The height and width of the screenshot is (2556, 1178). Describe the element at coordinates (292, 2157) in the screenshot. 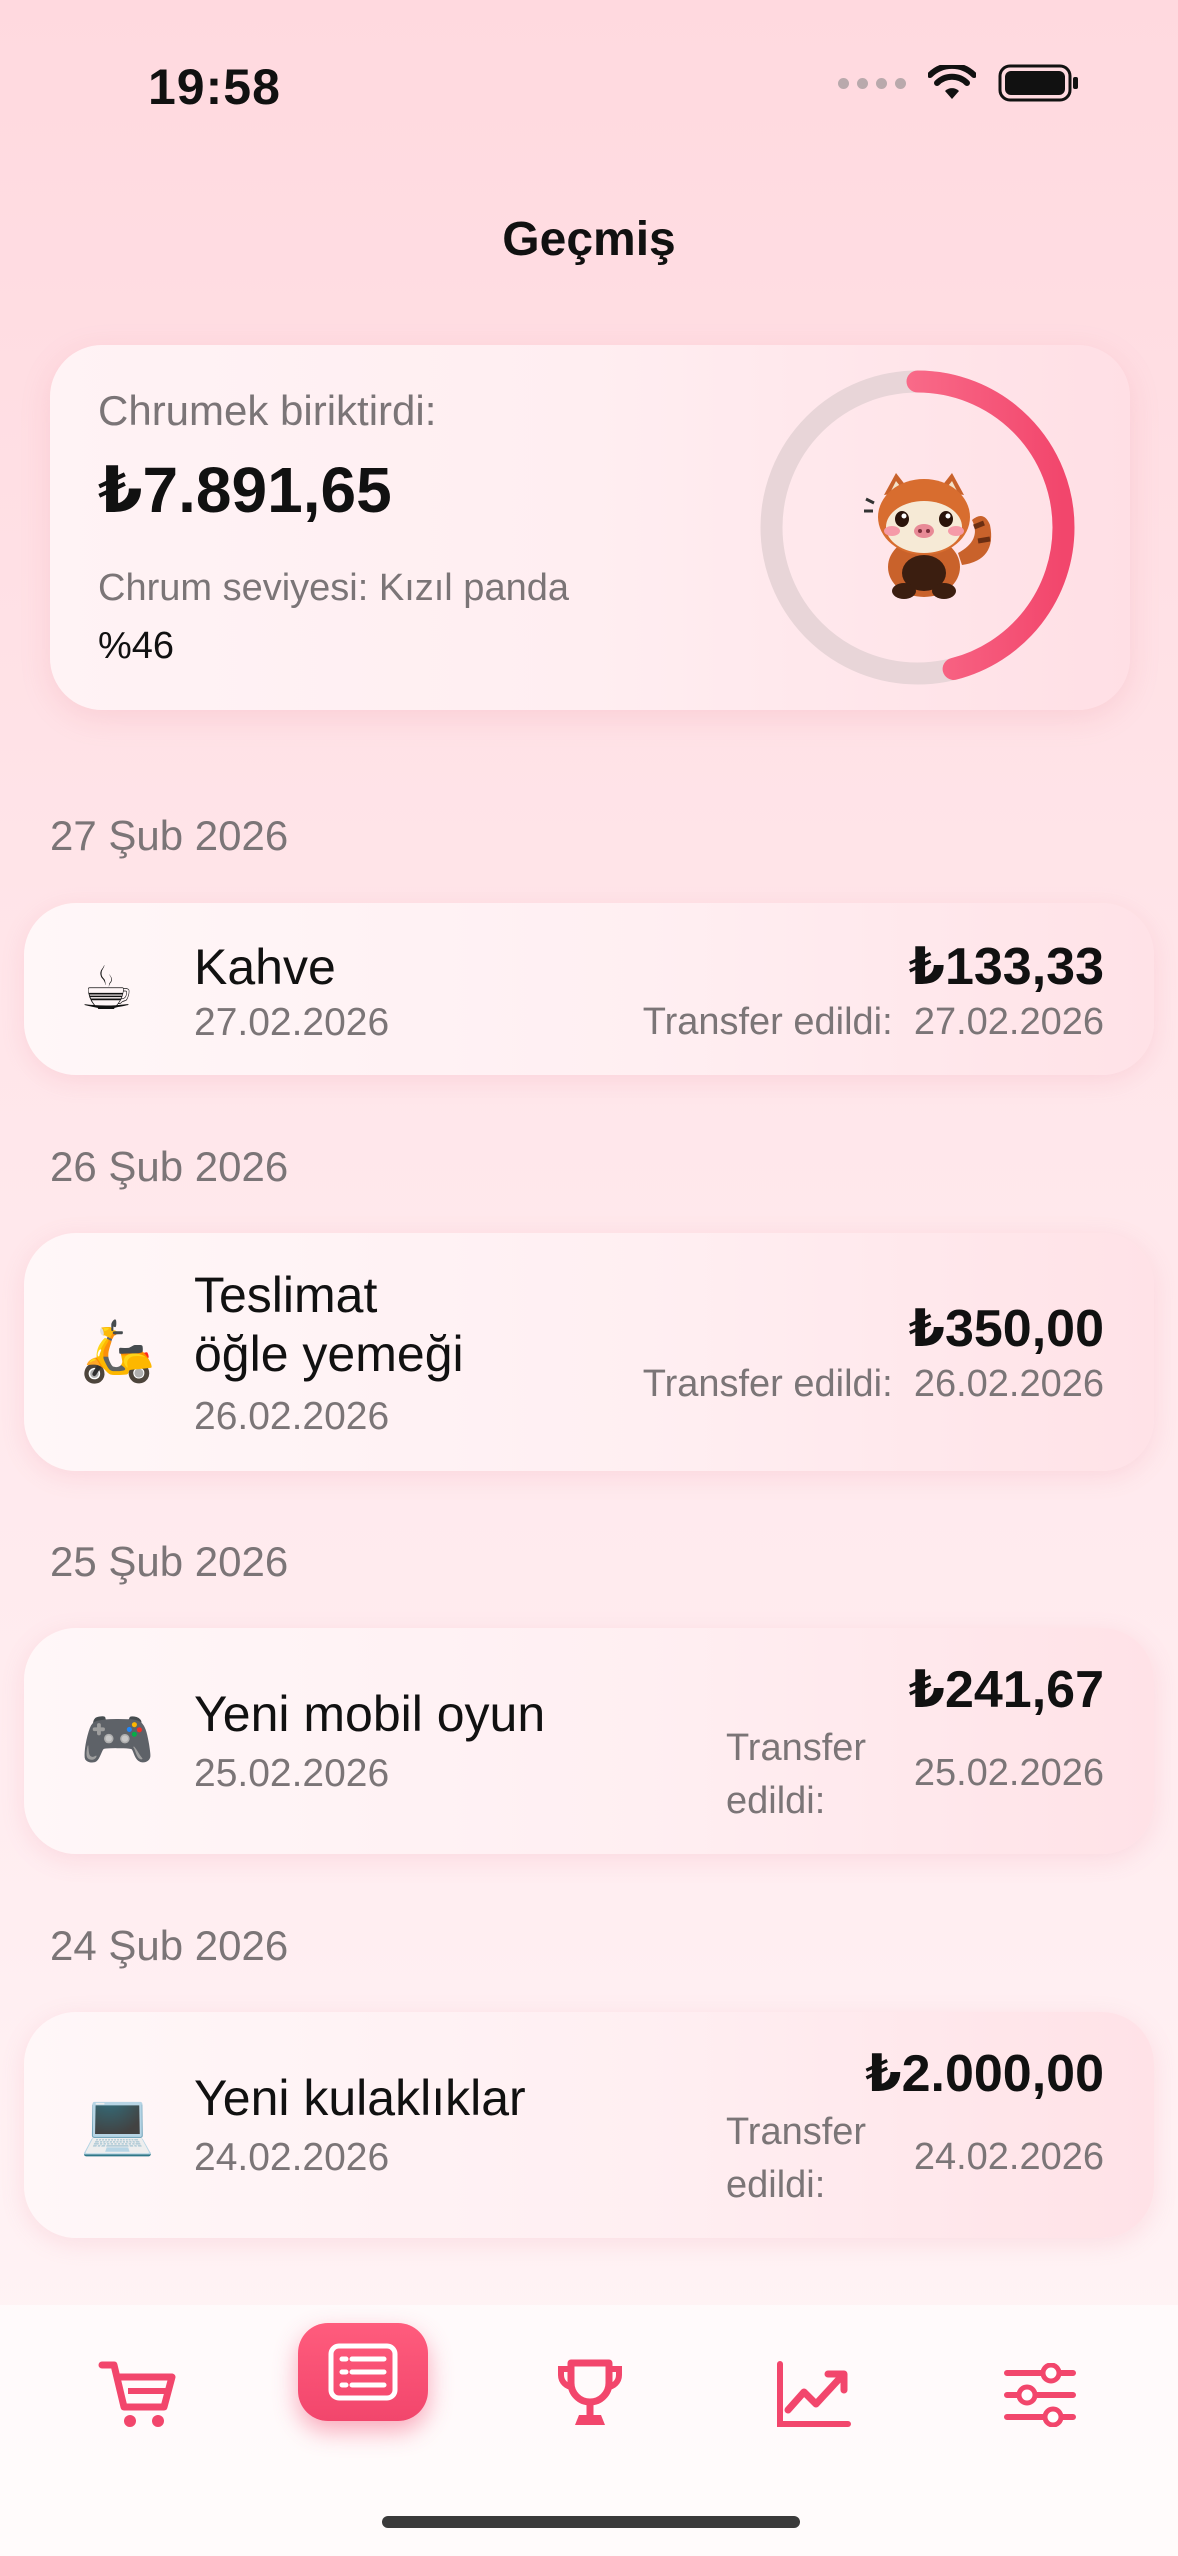

I see `transaction-date: 24.02.2026` at that location.